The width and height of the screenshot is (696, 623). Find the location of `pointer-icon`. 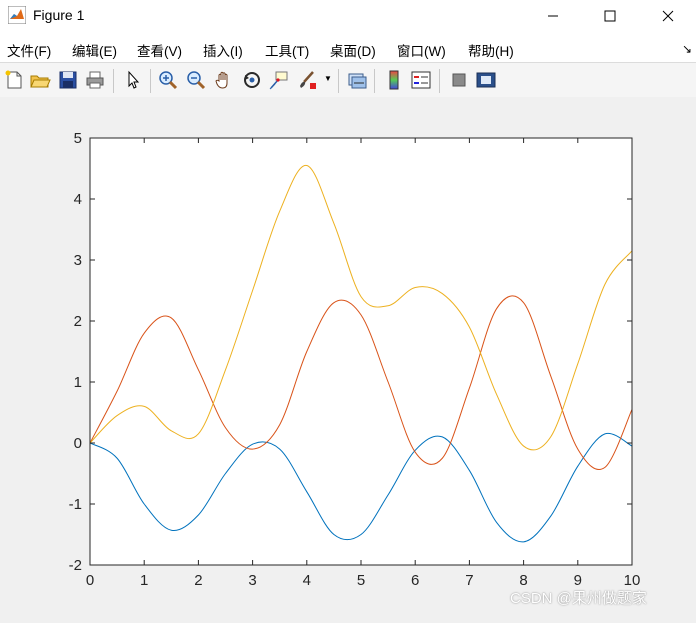

pointer-icon is located at coordinates (133, 80).